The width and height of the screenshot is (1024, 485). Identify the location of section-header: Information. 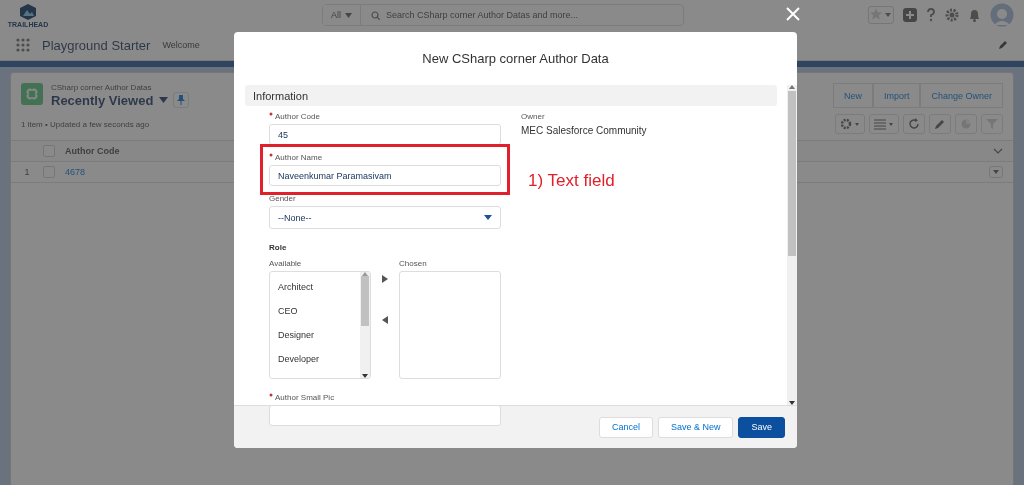
(511, 95).